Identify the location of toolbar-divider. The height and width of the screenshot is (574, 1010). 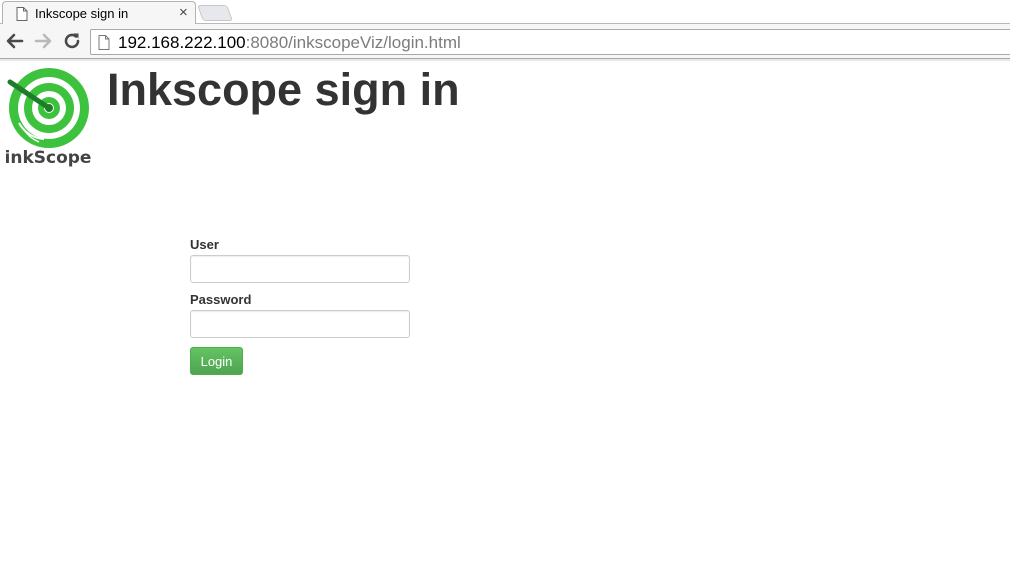
(505, 60).